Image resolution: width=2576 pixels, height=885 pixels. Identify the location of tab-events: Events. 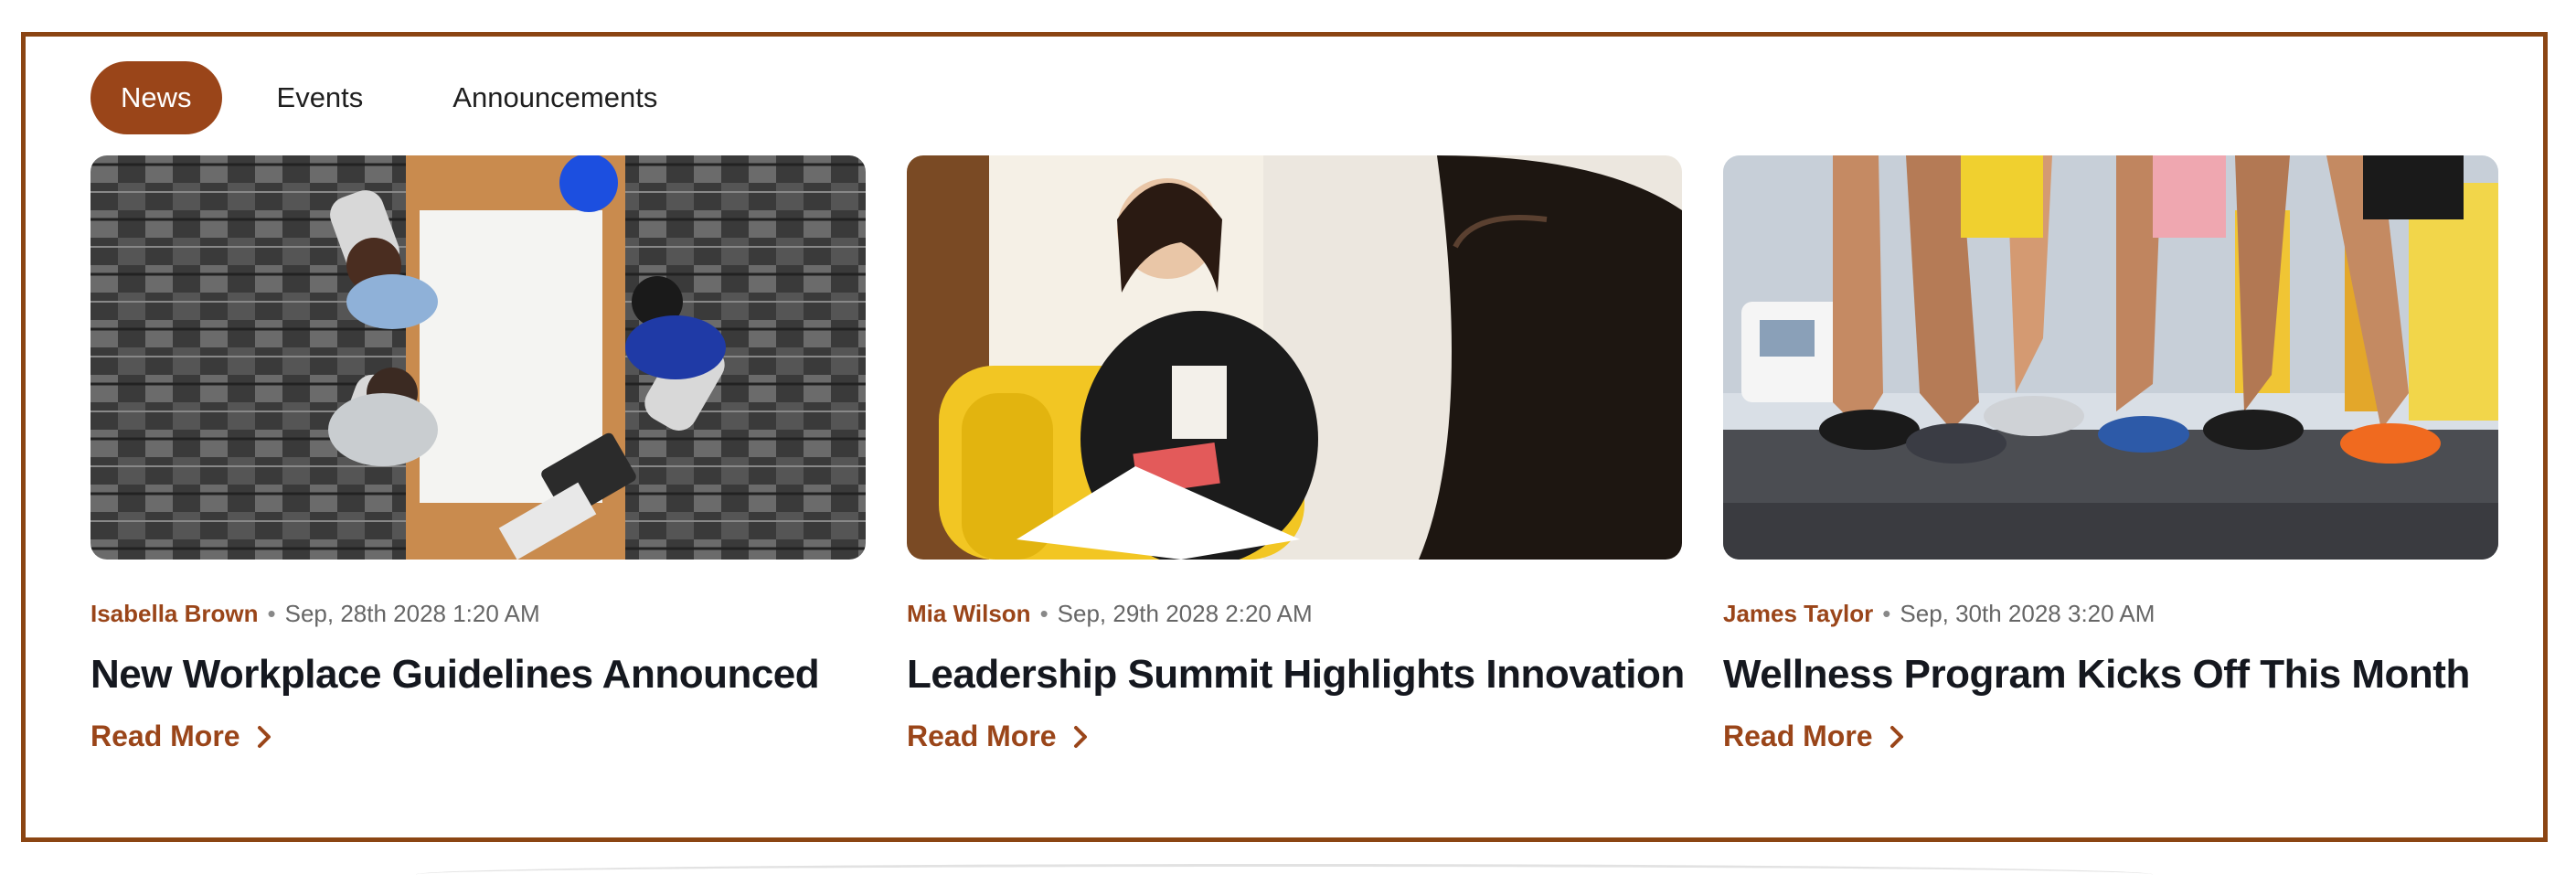
(320, 98).